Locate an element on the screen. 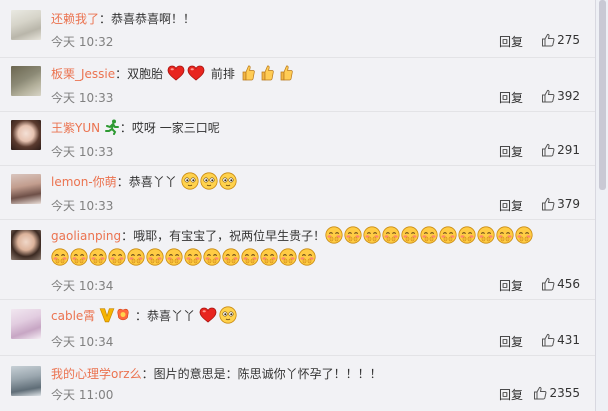  like-count: 379 is located at coordinates (568, 204).